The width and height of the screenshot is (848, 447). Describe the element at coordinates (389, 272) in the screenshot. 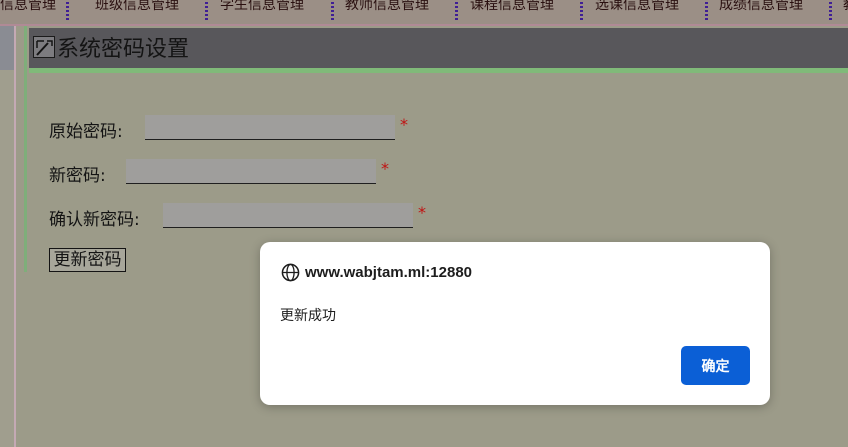

I see `dialog-origin: www.wabjtam.ml:12880` at that location.